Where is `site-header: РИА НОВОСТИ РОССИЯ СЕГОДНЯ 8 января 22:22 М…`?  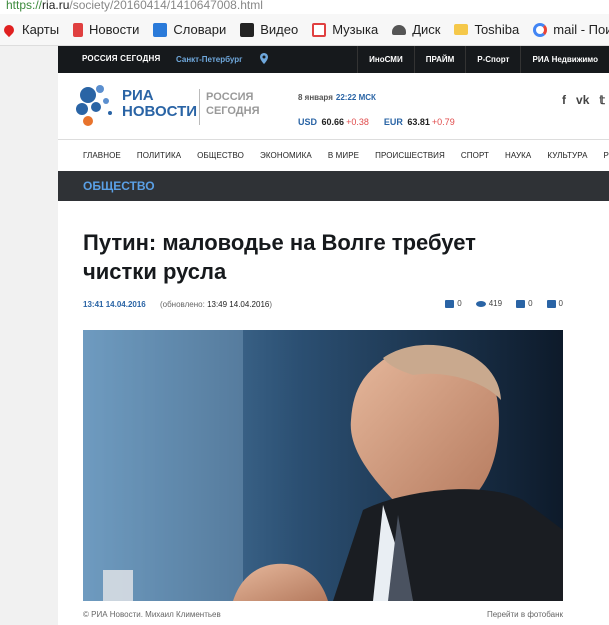
site-header: РИА НОВОСТИ РОССИЯ СЕГОДНЯ 8 января 22:22 М… is located at coordinates (333, 106).